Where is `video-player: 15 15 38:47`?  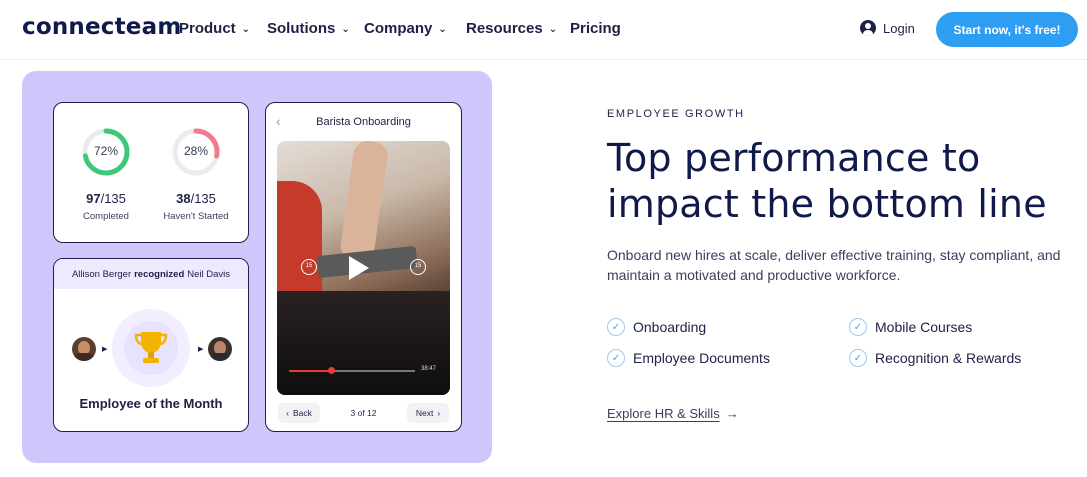 video-player: 15 15 38:47 is located at coordinates (363, 268).